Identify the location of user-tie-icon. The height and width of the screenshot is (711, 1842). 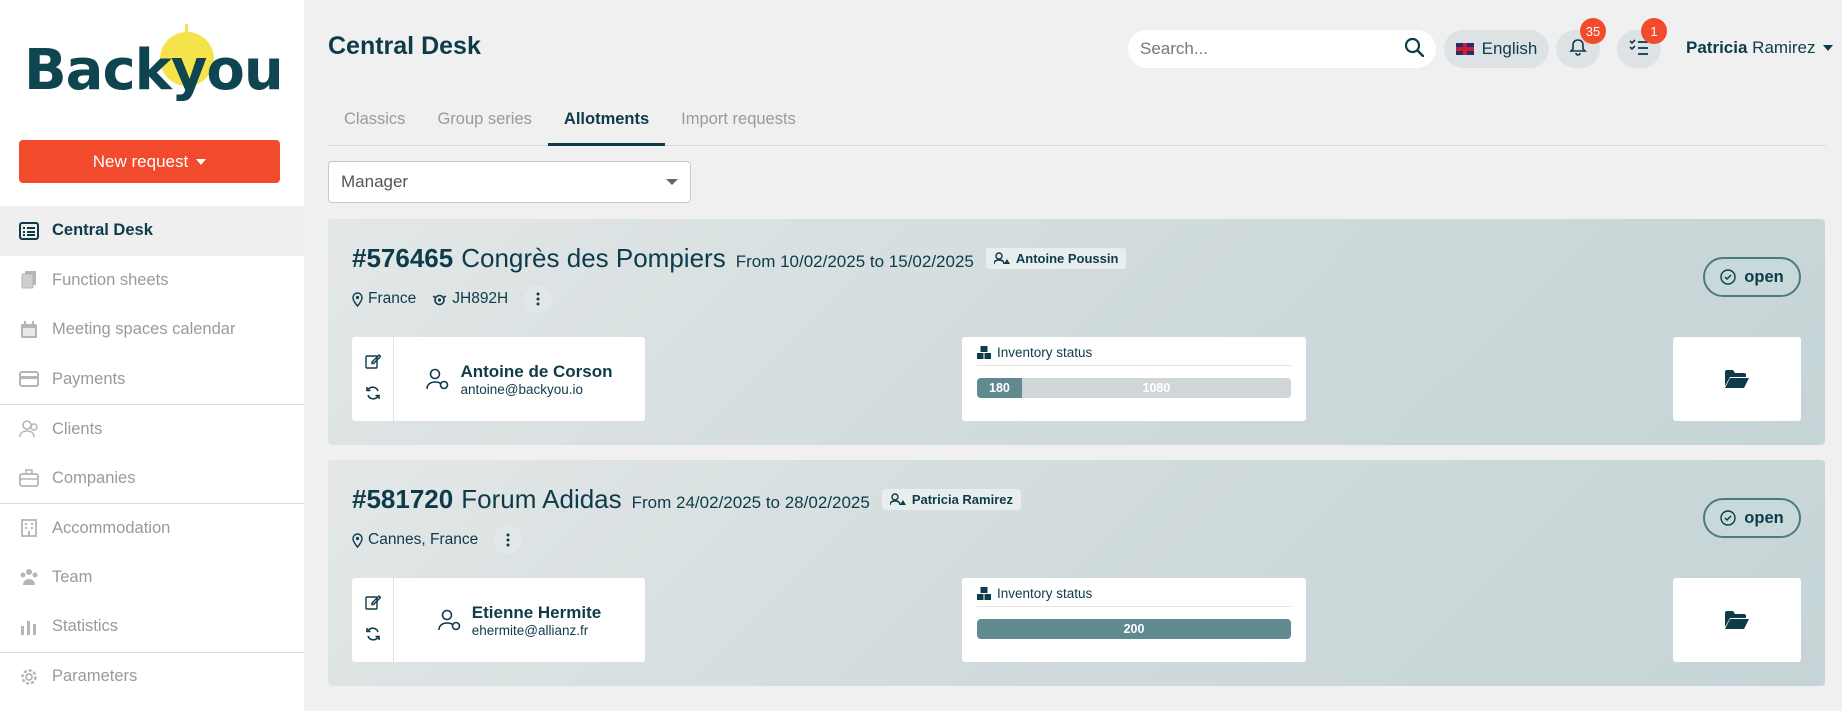
(897, 499).